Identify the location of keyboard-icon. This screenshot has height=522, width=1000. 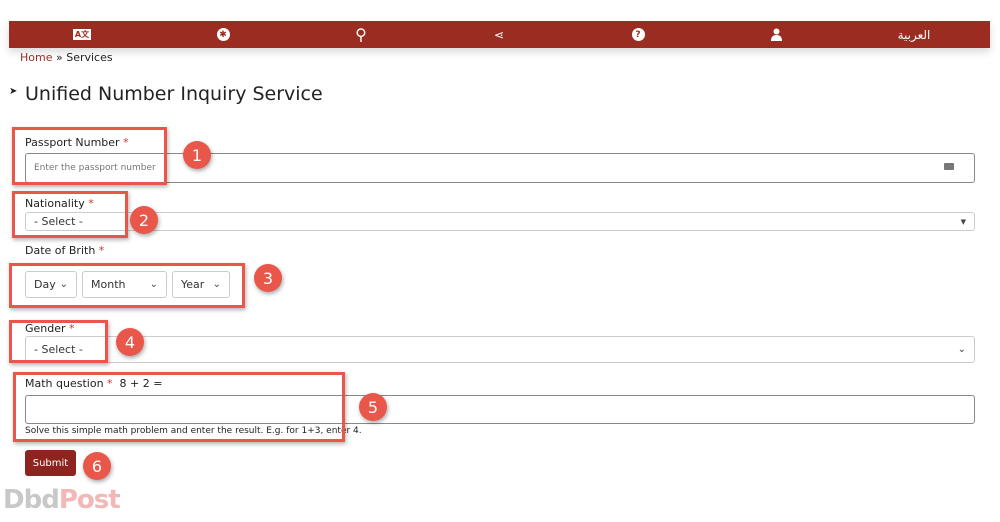
(949, 166).